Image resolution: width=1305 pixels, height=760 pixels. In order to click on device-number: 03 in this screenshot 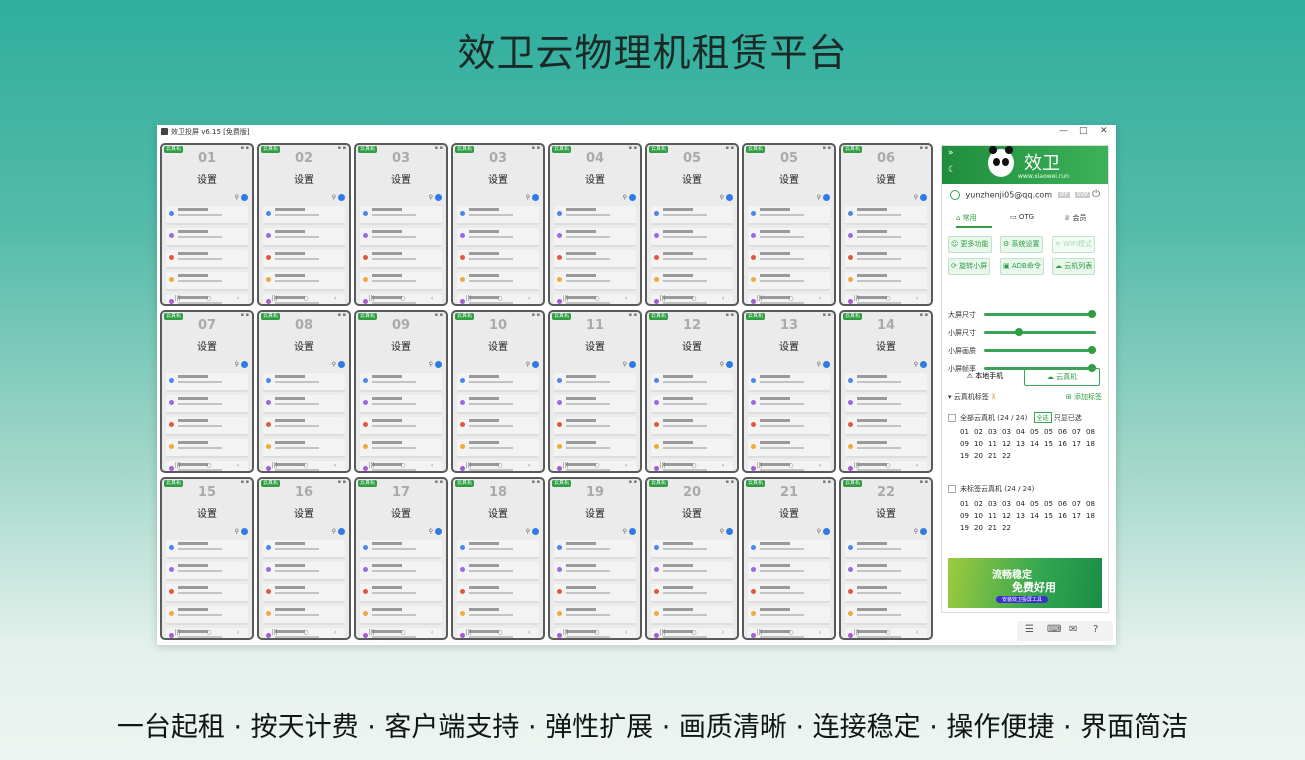, I will do `click(1009, 504)`.